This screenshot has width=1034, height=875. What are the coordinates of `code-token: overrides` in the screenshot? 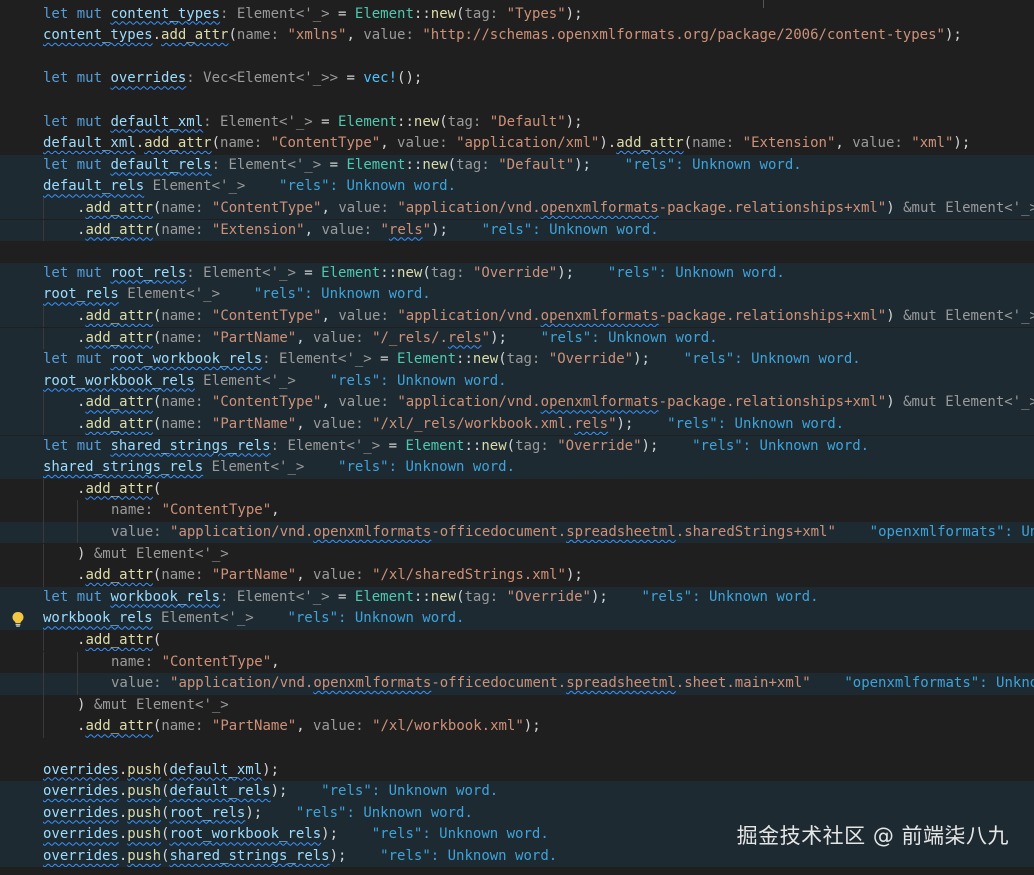 It's located at (81, 855).